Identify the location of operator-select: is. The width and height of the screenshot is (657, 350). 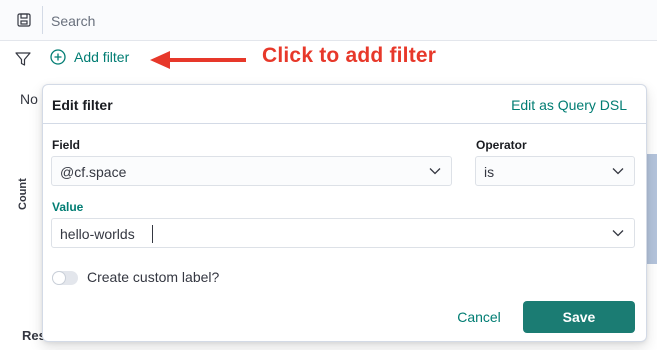
(555, 171).